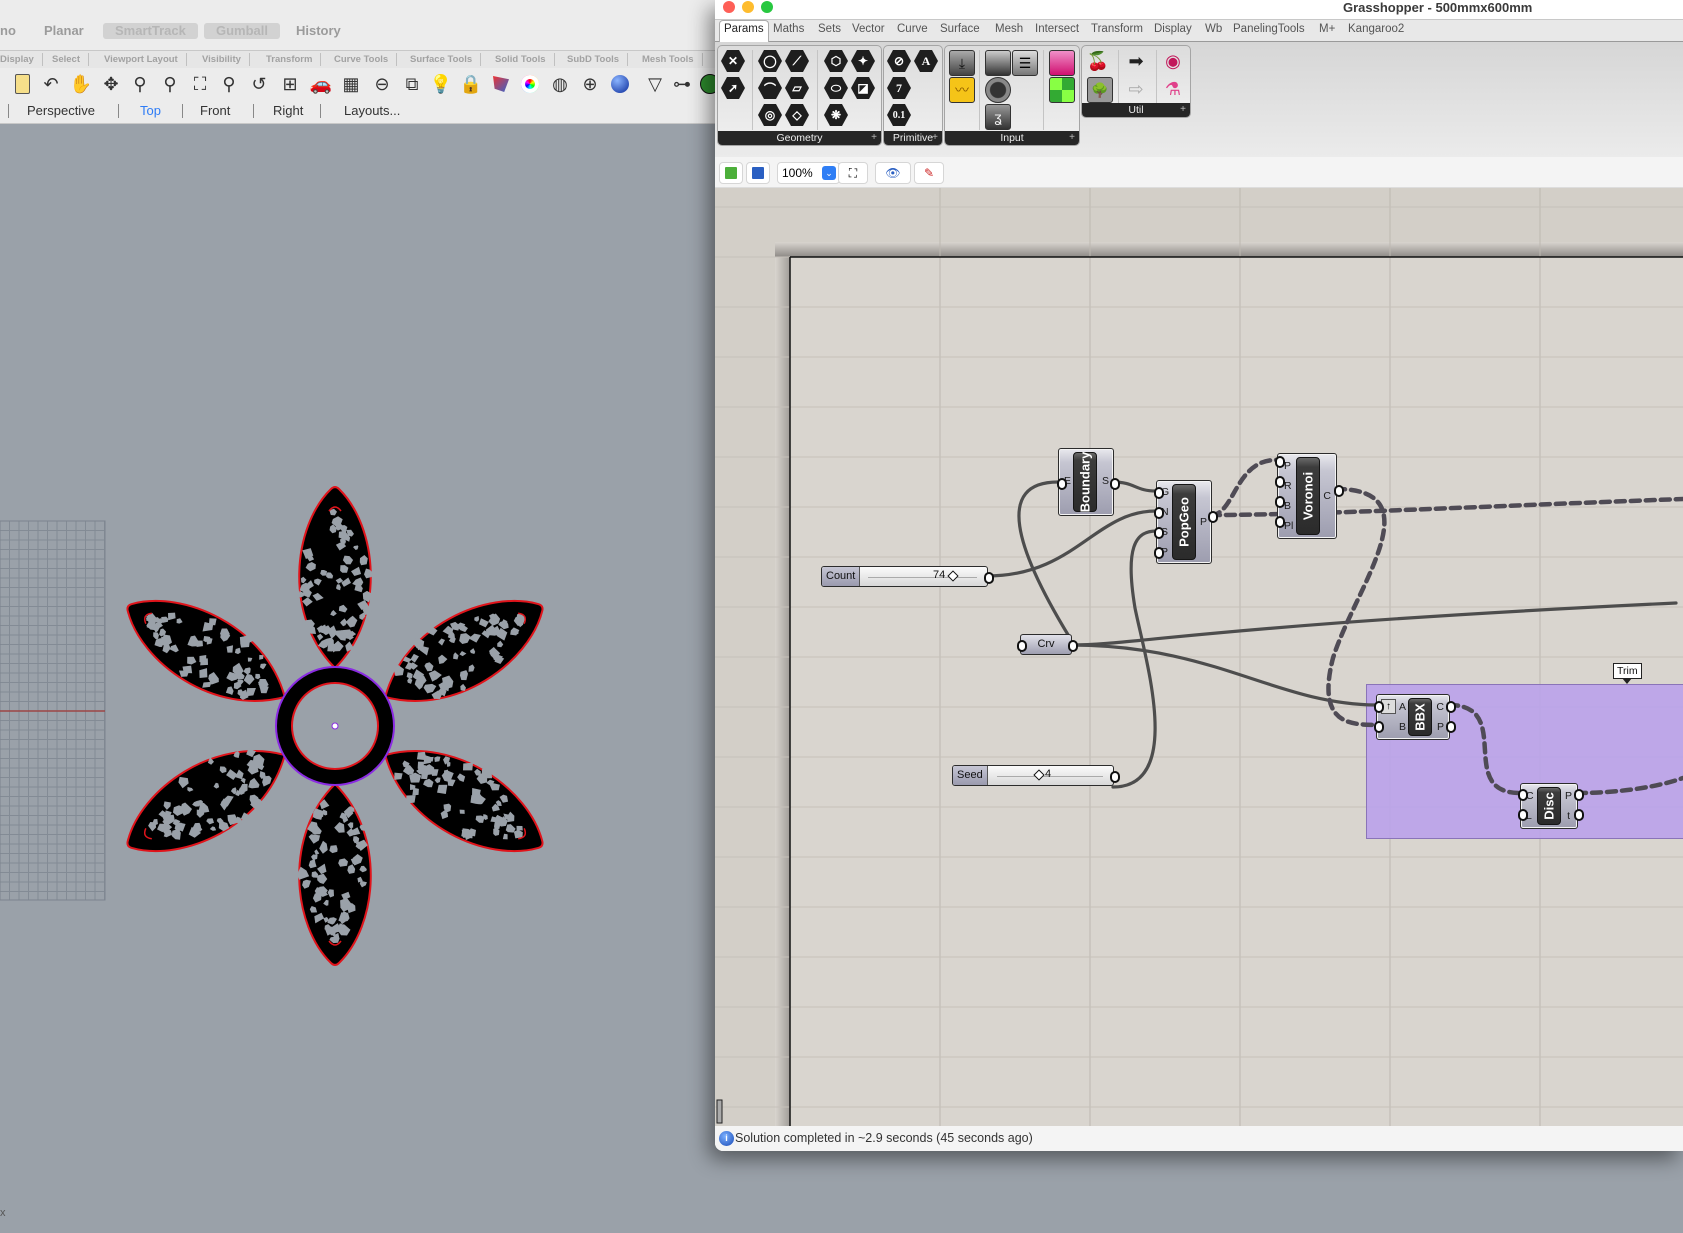 Image resolution: width=1683 pixels, height=1233 pixels. I want to click on param-crv: Crv, so click(1046, 644).